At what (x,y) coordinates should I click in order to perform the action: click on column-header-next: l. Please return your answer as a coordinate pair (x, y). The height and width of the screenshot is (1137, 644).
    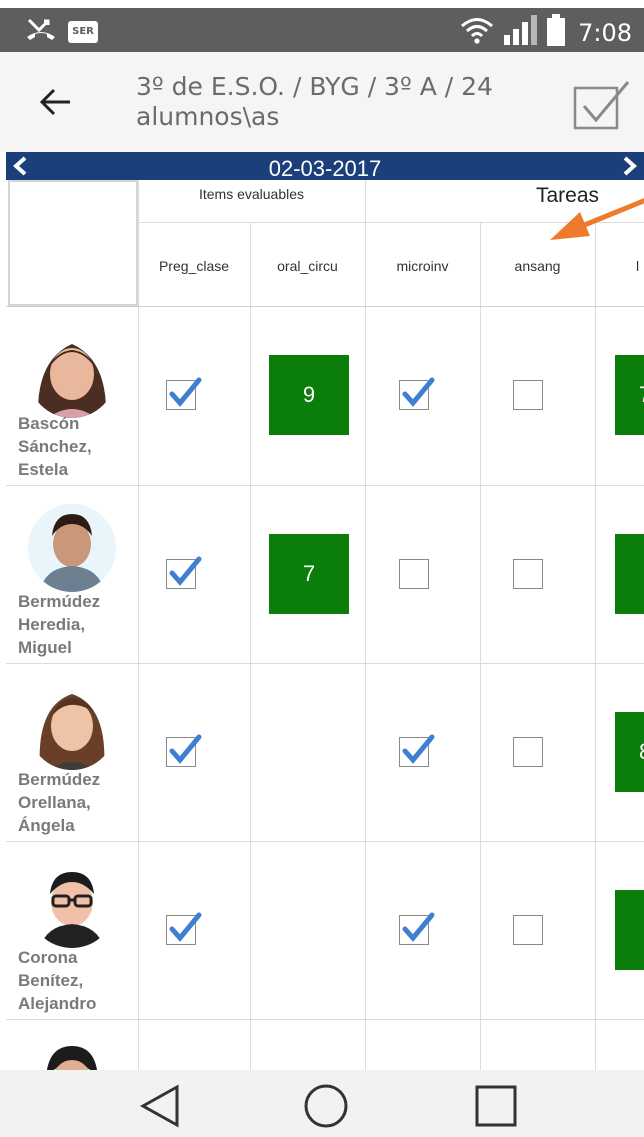
    Looking at the image, I should click on (640, 266).